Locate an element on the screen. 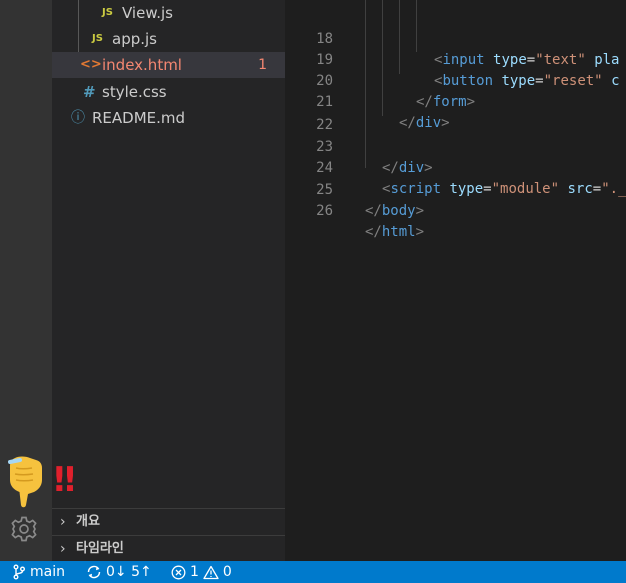  css-file-icon: # is located at coordinates (89, 92).